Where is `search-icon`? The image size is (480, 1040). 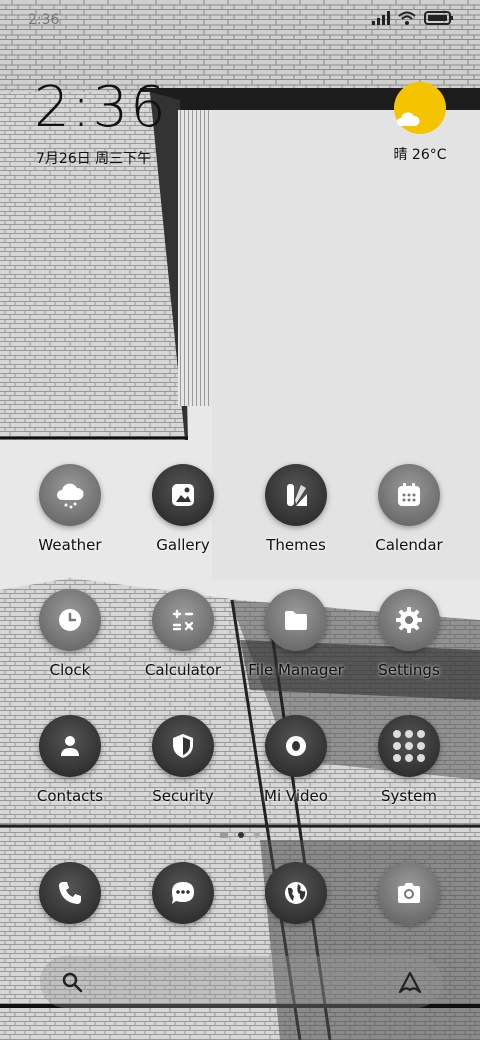
search-icon is located at coordinates (72, 982).